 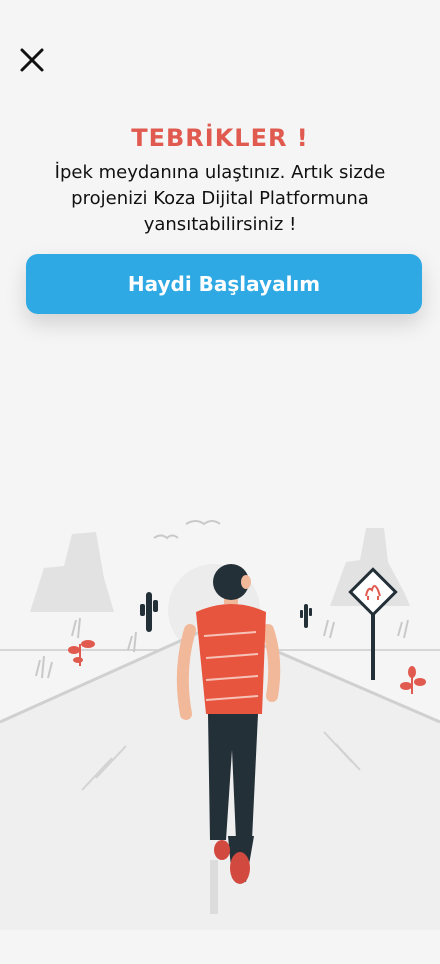 I want to click on cactus-right, so click(x=306, y=616).